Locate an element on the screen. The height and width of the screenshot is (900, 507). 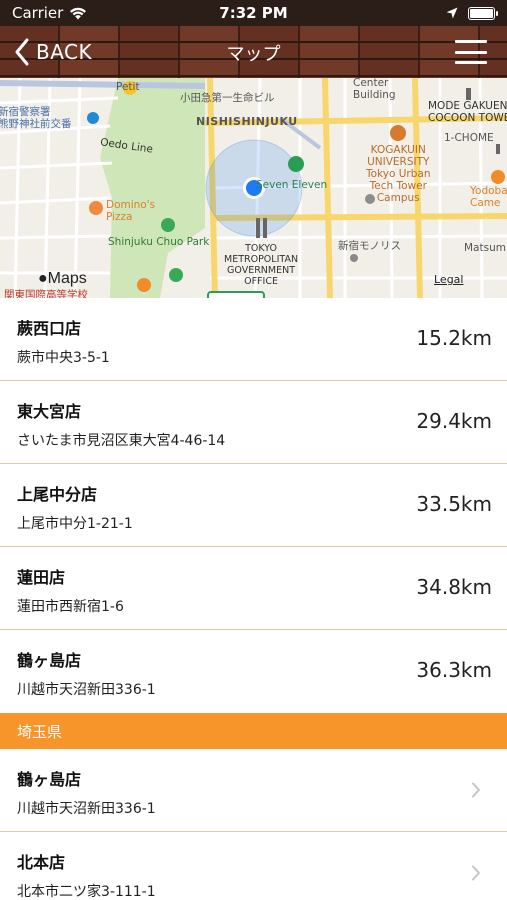
map-label-shinjuku-monolith: 新宿モノリス is located at coordinates (369, 246).